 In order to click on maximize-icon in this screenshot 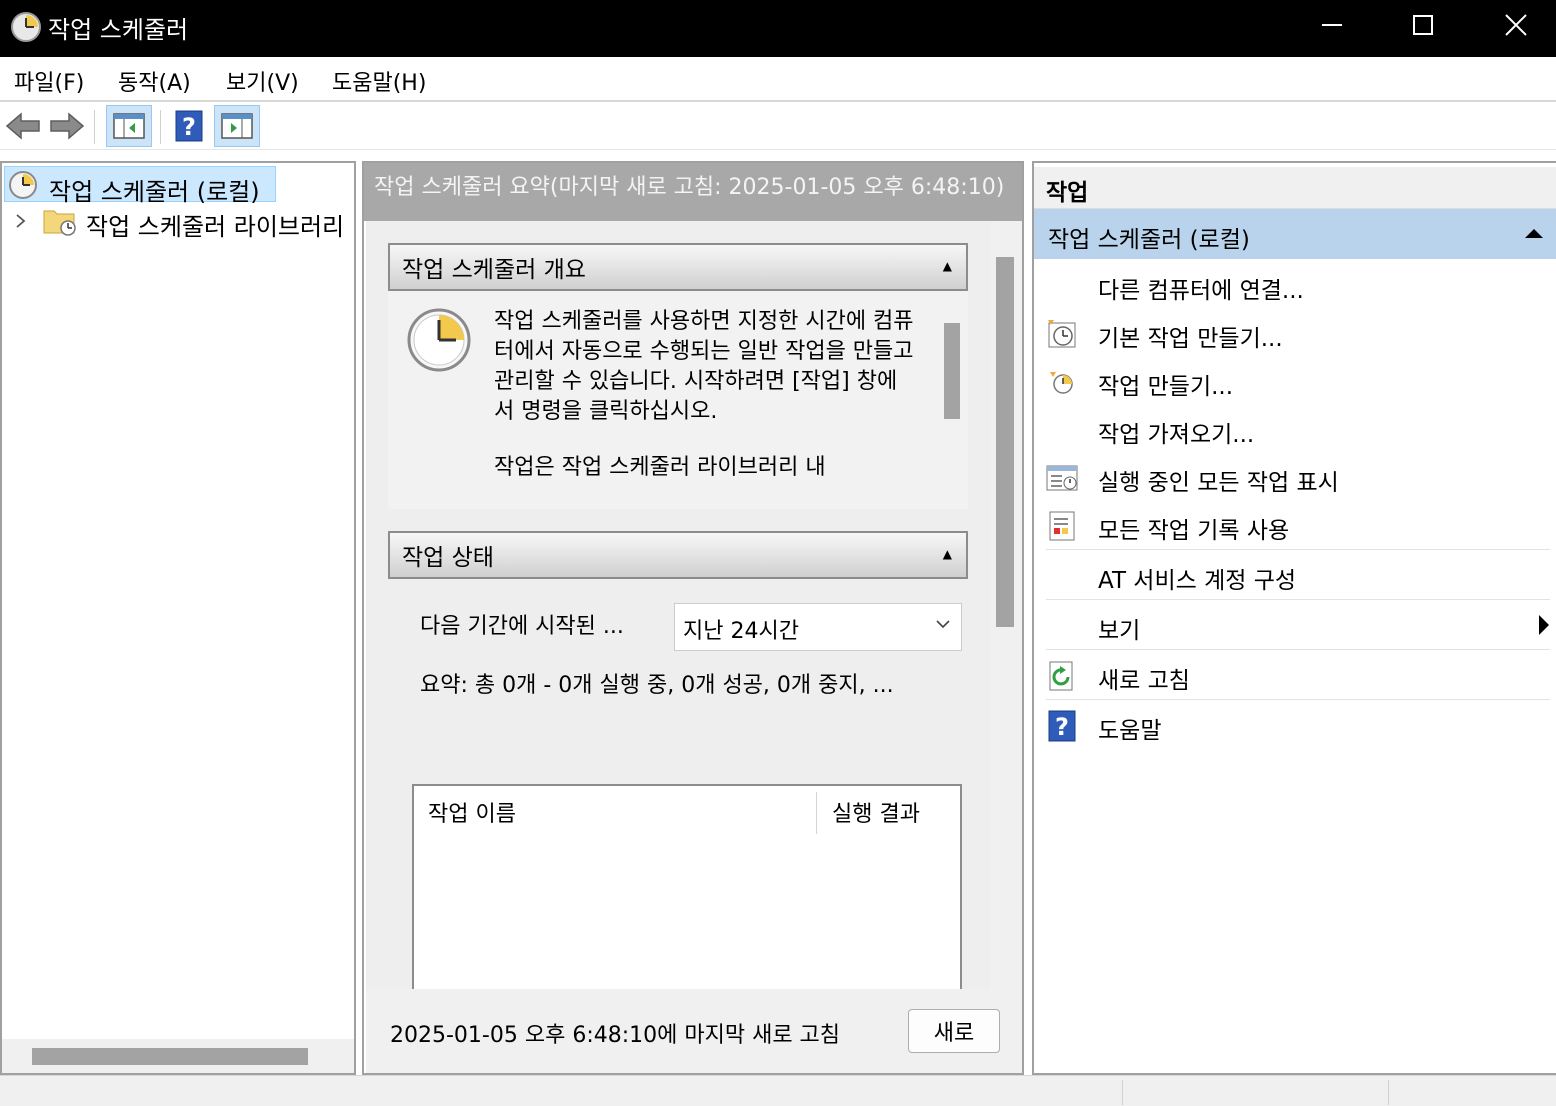, I will do `click(1423, 25)`.